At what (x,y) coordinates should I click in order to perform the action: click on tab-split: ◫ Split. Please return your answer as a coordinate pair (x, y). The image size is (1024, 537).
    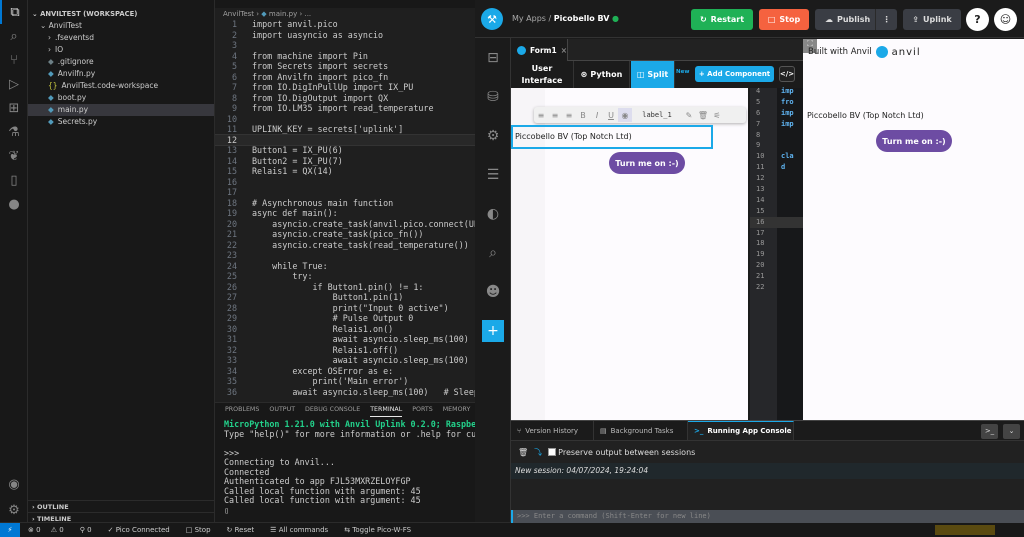
    Looking at the image, I should click on (653, 74).